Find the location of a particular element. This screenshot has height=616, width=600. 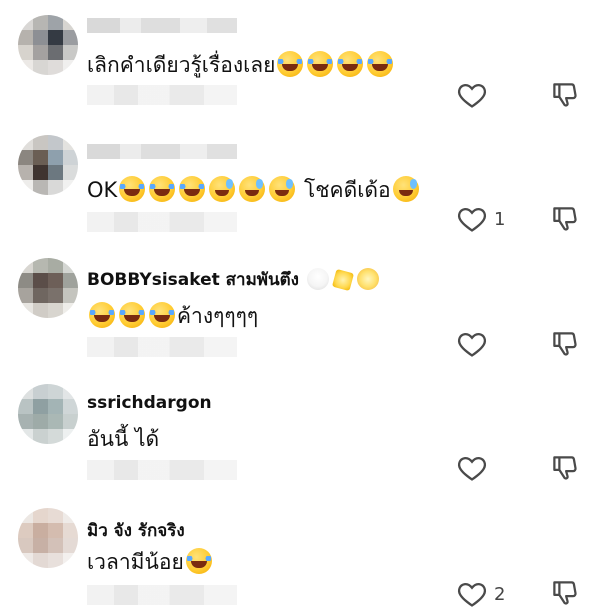

like-count: 1 is located at coordinates (500, 219).